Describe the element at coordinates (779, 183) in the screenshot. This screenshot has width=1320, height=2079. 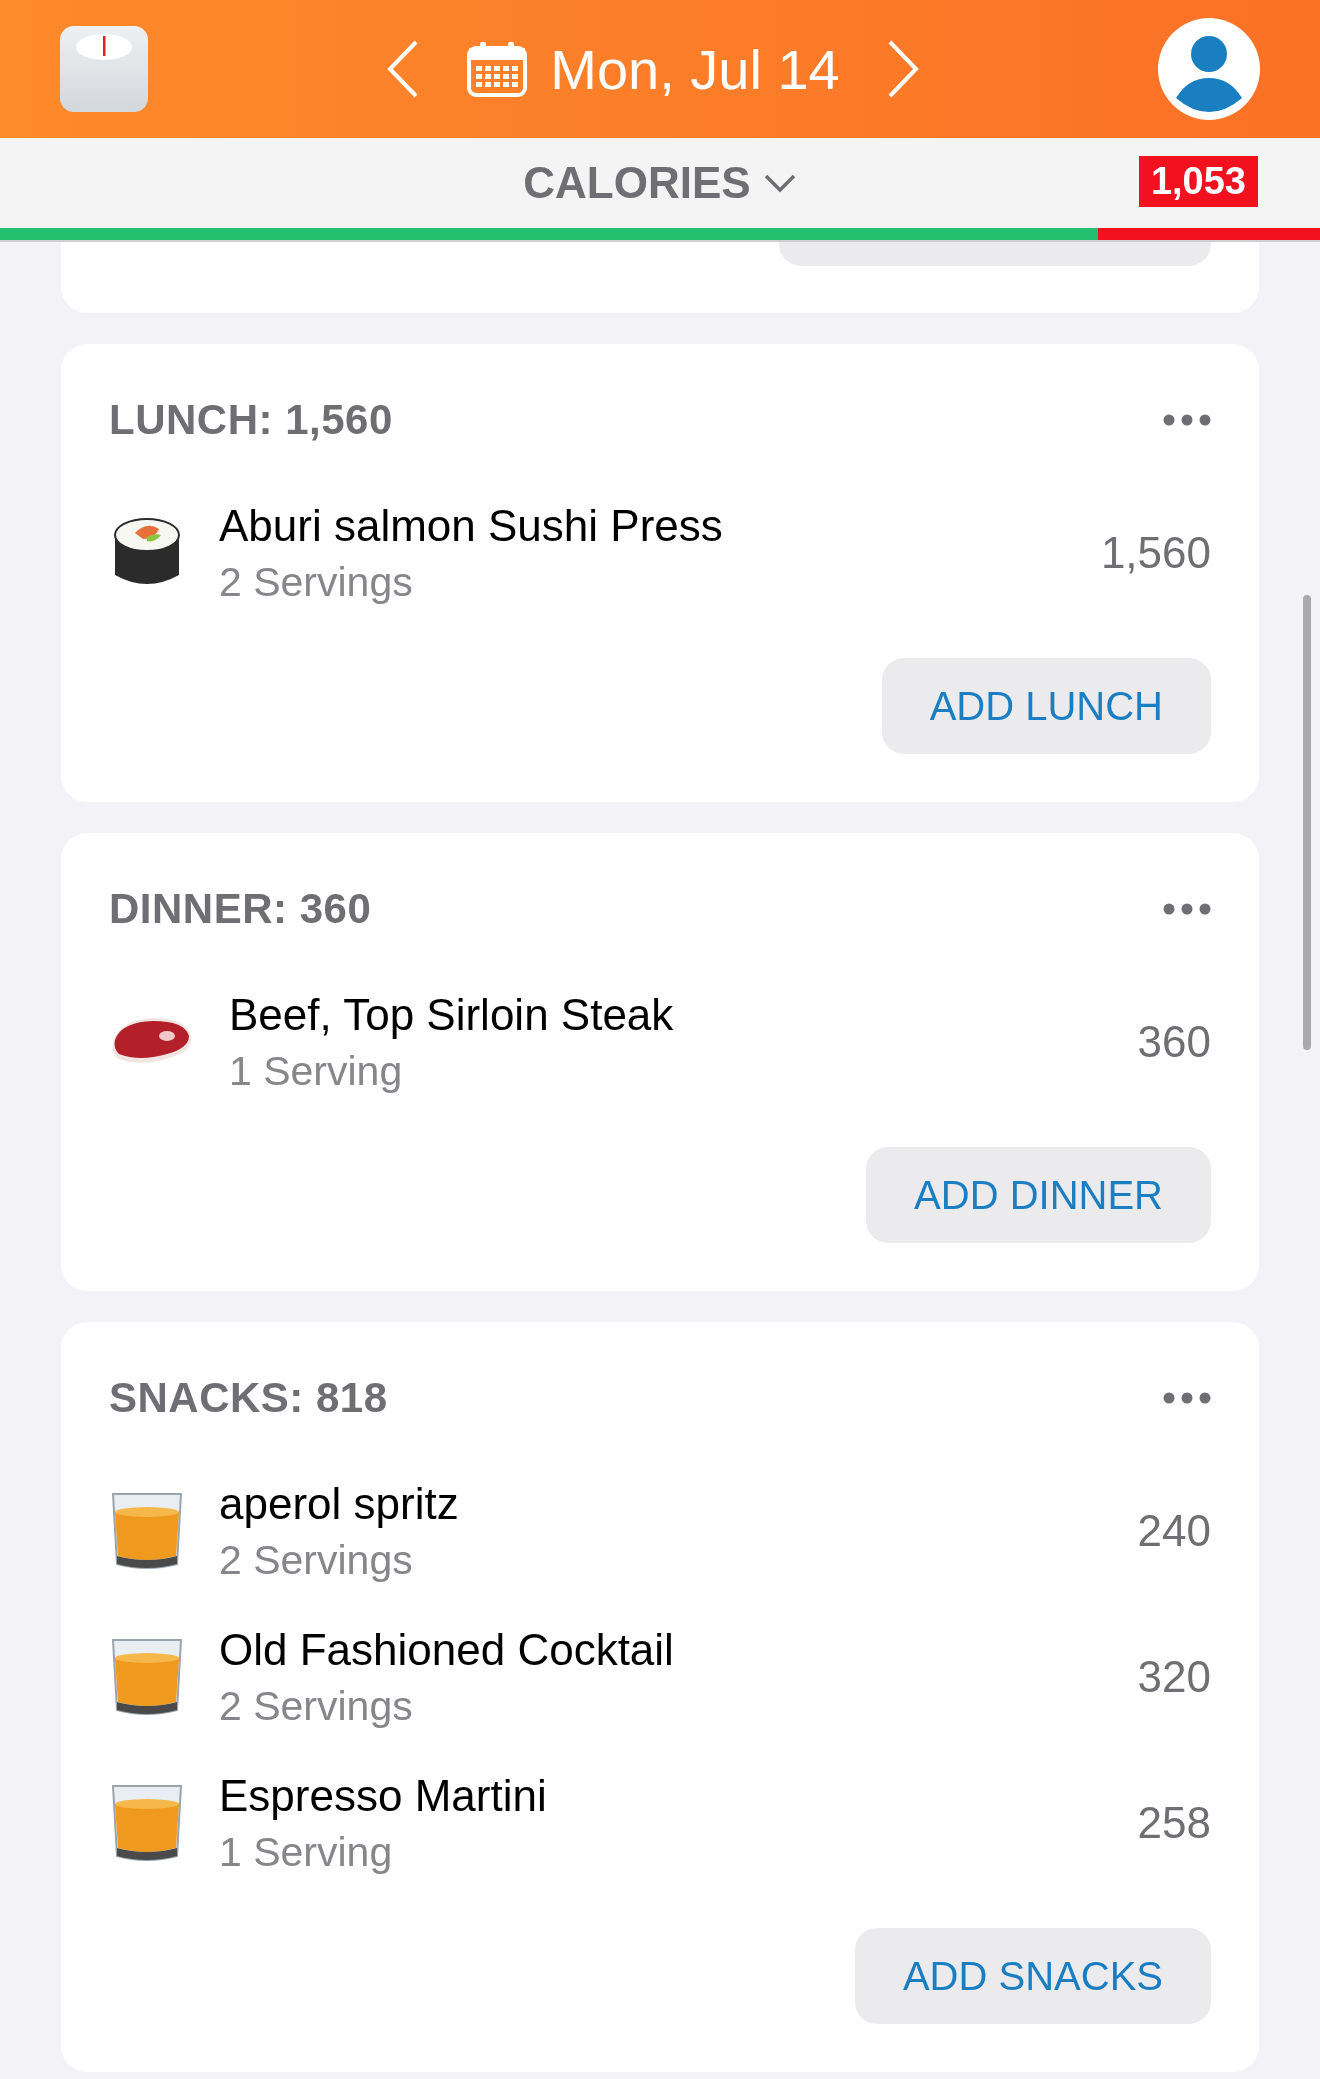
I see `chevron-down-icon` at that location.